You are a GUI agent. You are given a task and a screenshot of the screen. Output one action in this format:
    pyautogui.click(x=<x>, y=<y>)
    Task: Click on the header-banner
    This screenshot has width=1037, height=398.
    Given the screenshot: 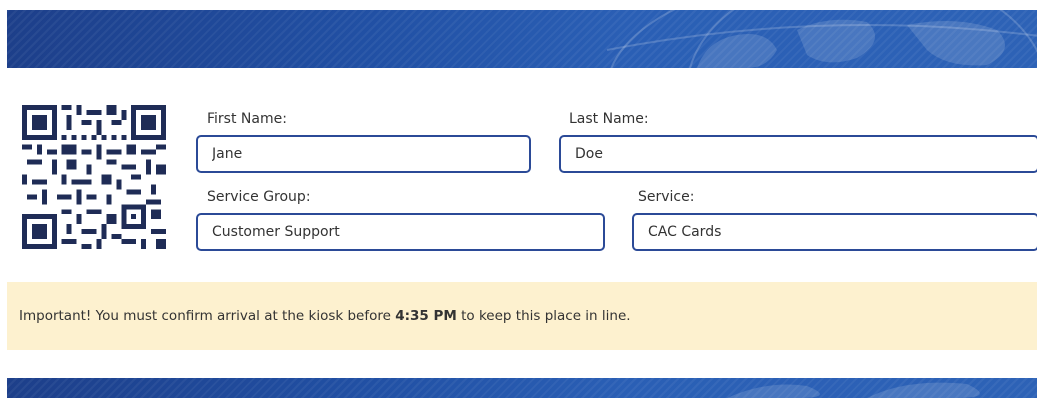 What is the action you would take?
    pyautogui.click(x=522, y=39)
    